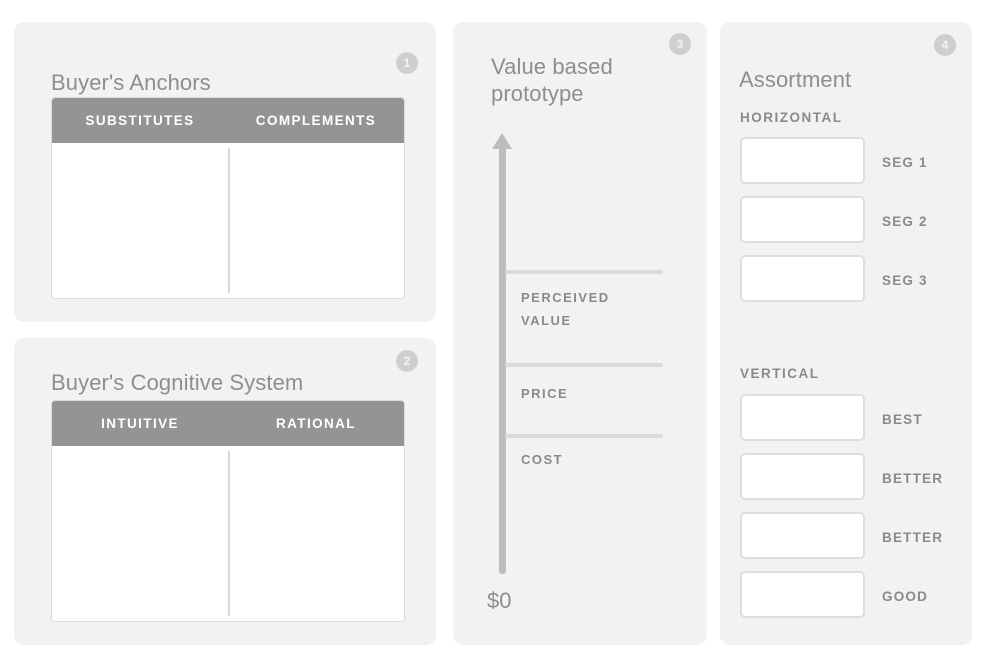 Image resolution: width=989 pixels, height=667 pixels. I want to click on assortment-label-best: BEST, so click(902, 419).